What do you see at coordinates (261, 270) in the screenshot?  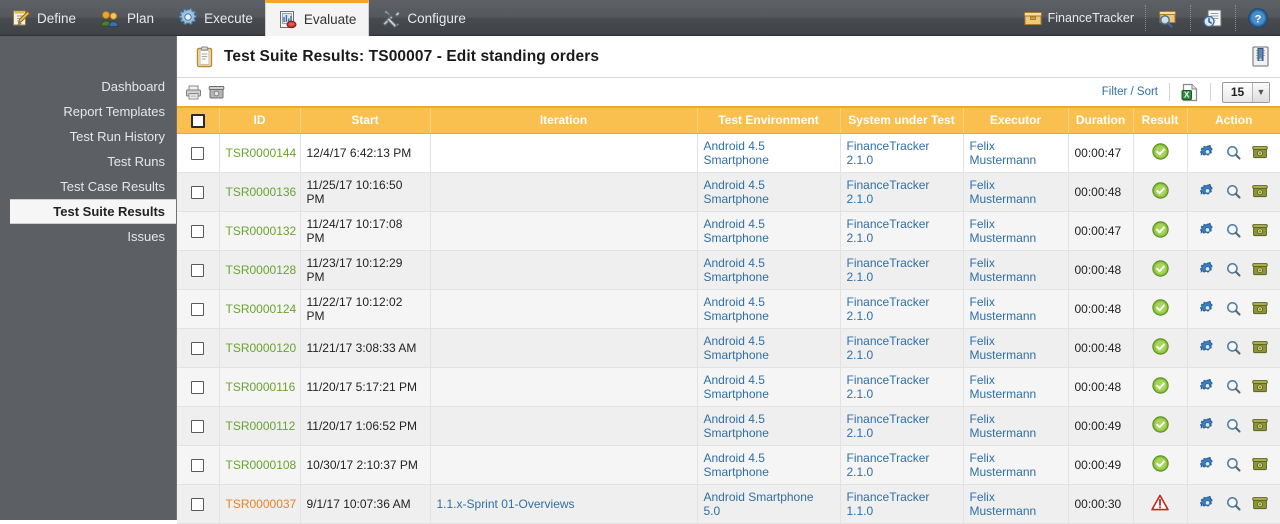 I see `id-link: TSR0000128` at bounding box center [261, 270].